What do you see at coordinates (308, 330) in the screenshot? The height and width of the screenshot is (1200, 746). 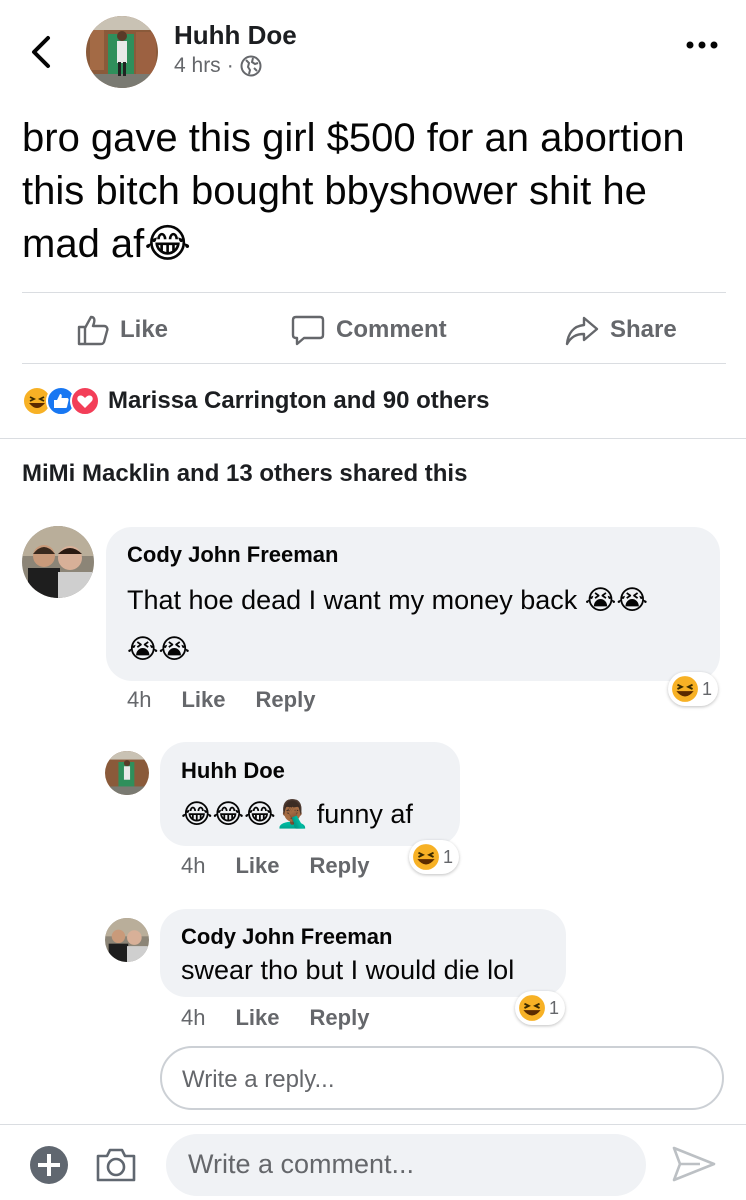 I see `comment-icon` at bounding box center [308, 330].